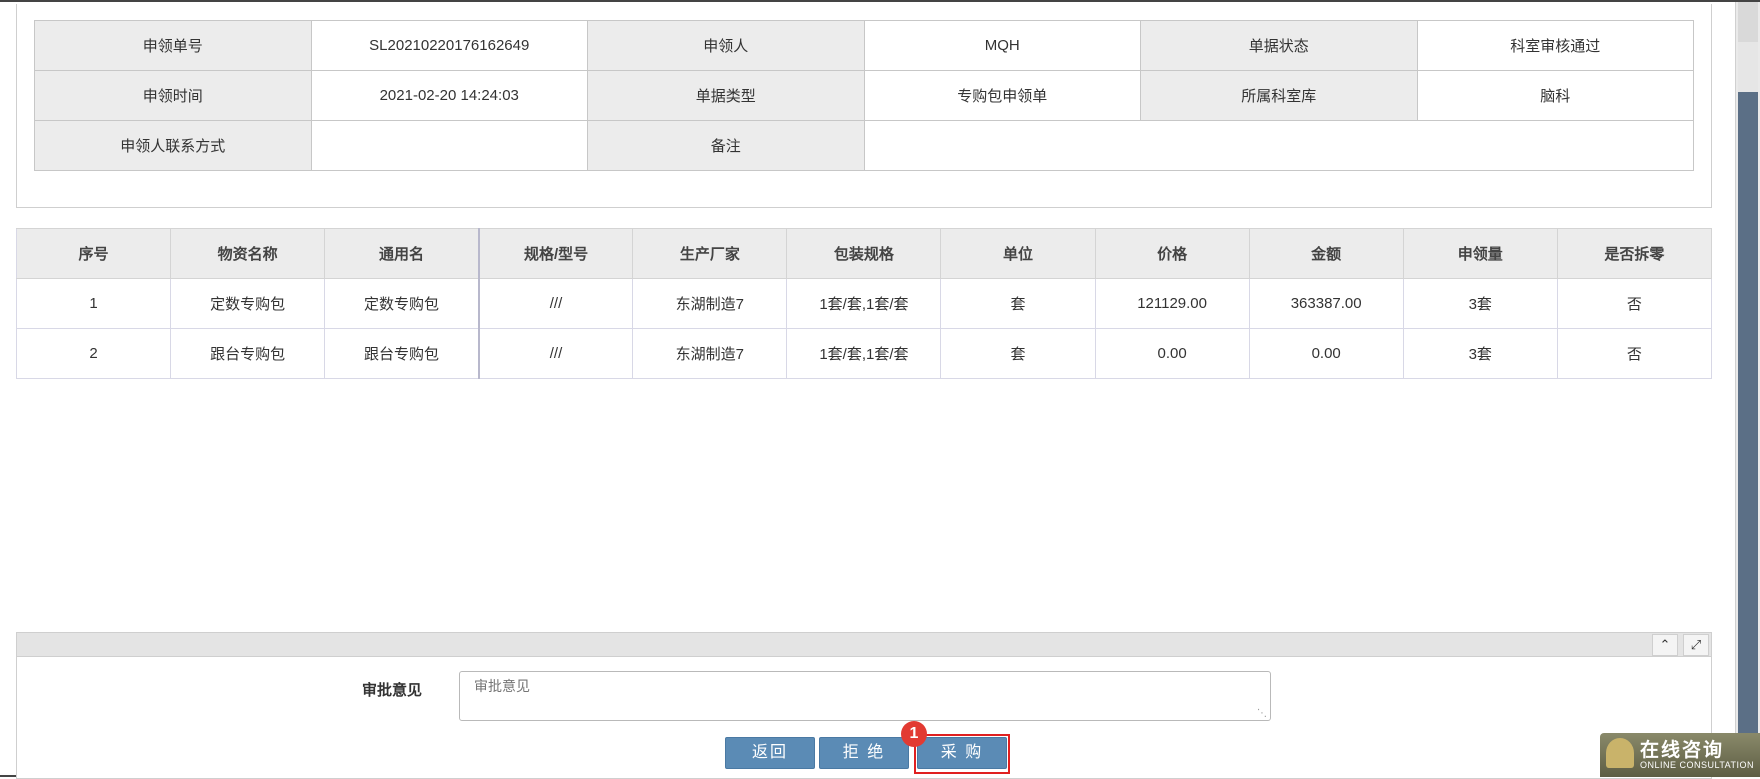  What do you see at coordinates (1697, 765) in the screenshot?
I see `consultation-subtitle: ONLINE CONSULTATION` at bounding box center [1697, 765].